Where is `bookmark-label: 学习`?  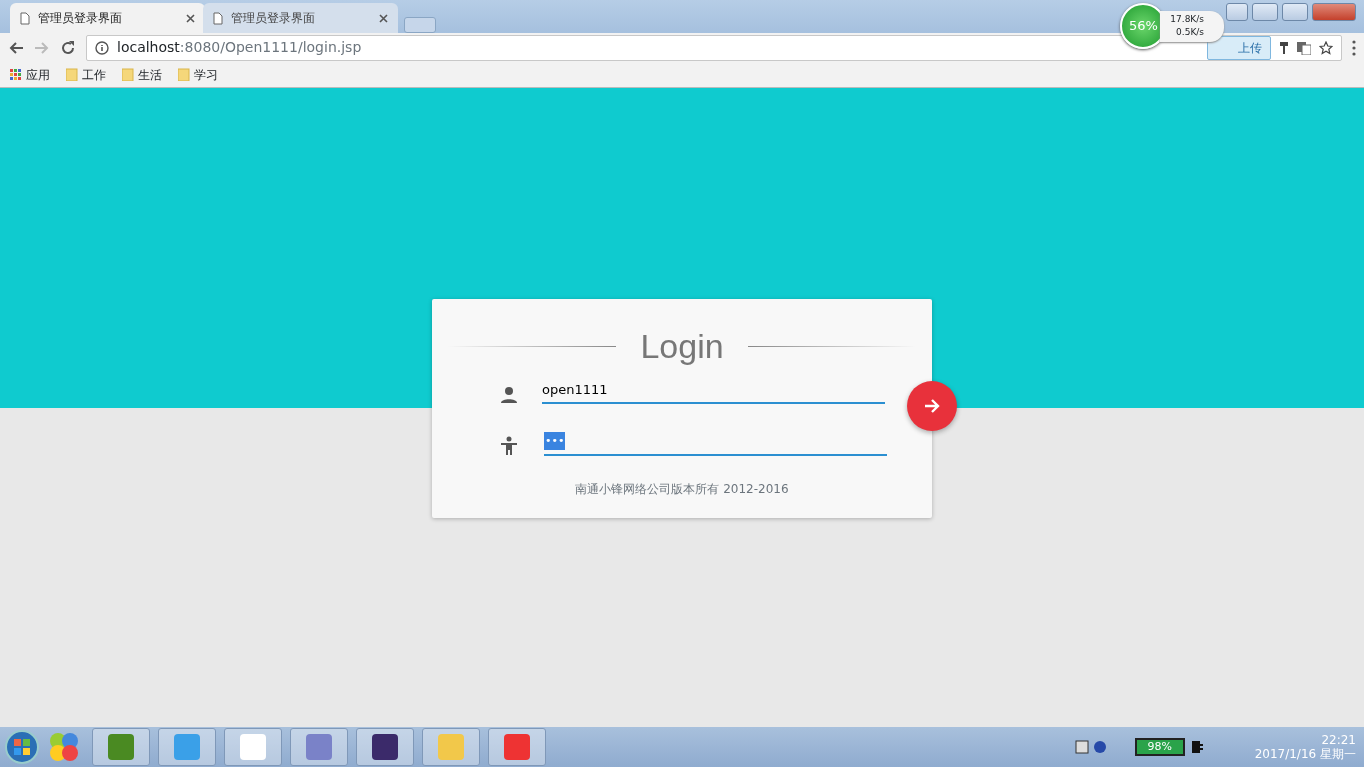 bookmark-label: 学习 is located at coordinates (206, 74).